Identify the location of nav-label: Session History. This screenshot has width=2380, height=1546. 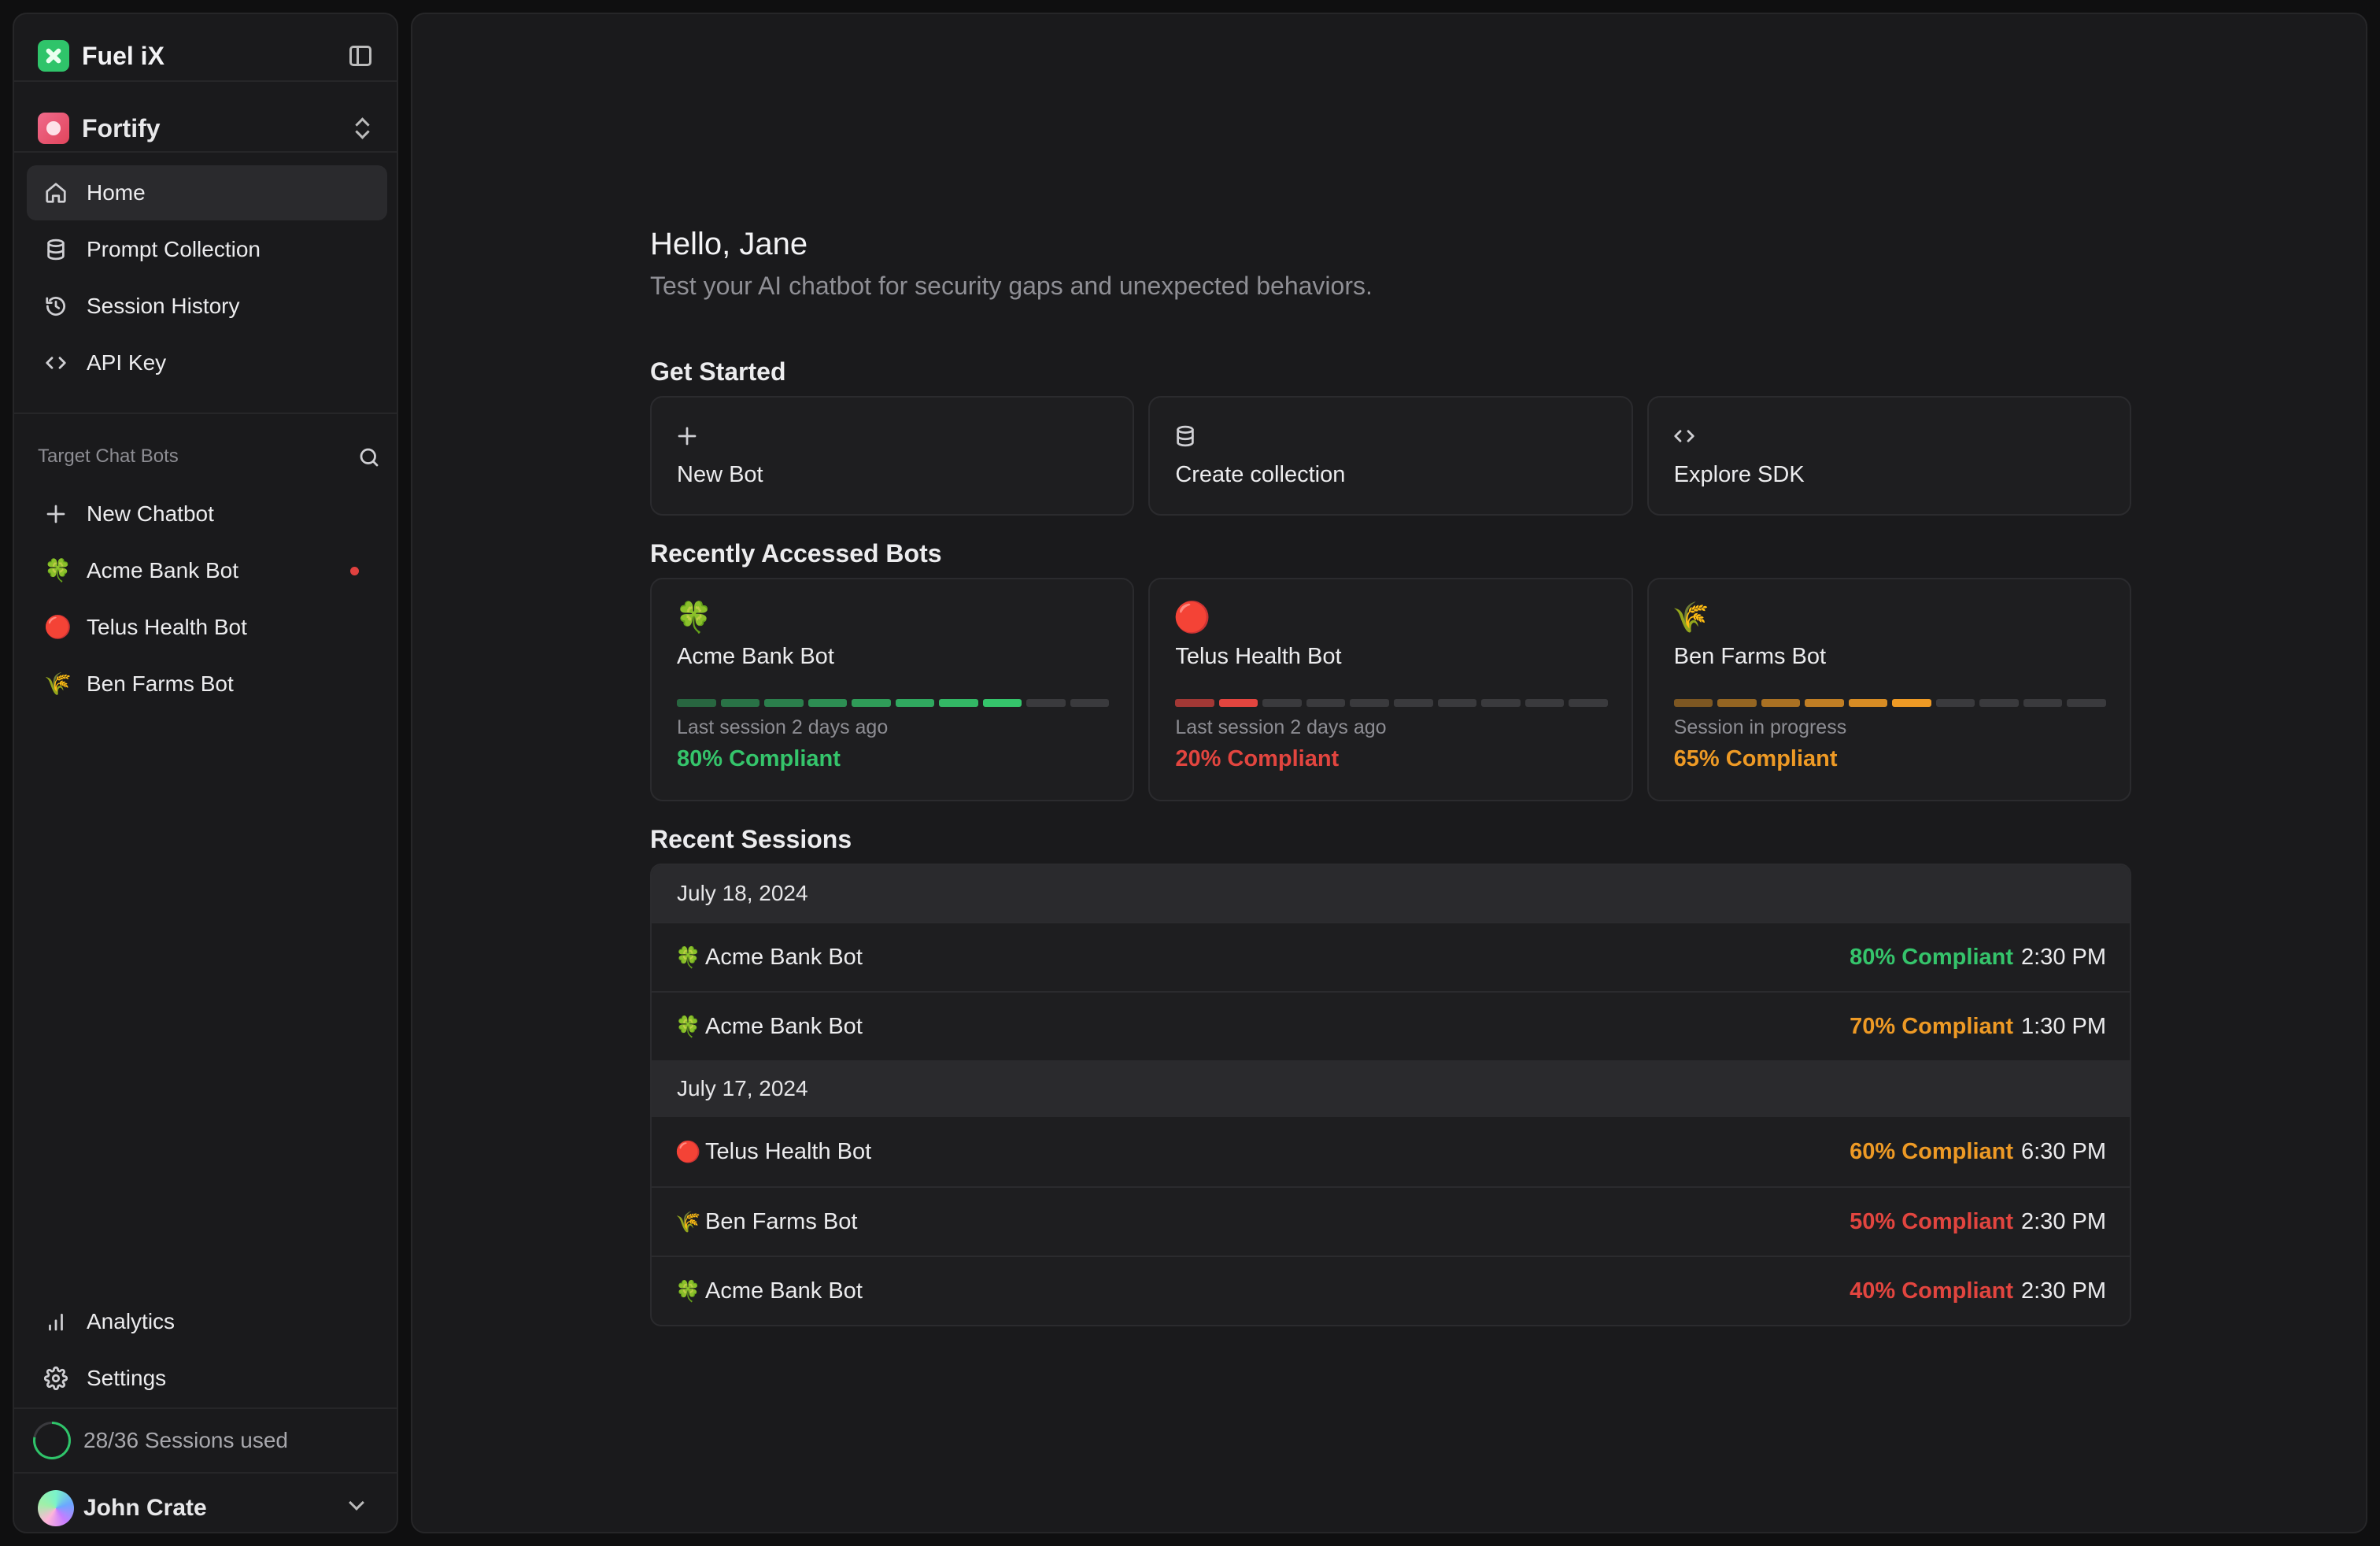
(163, 306).